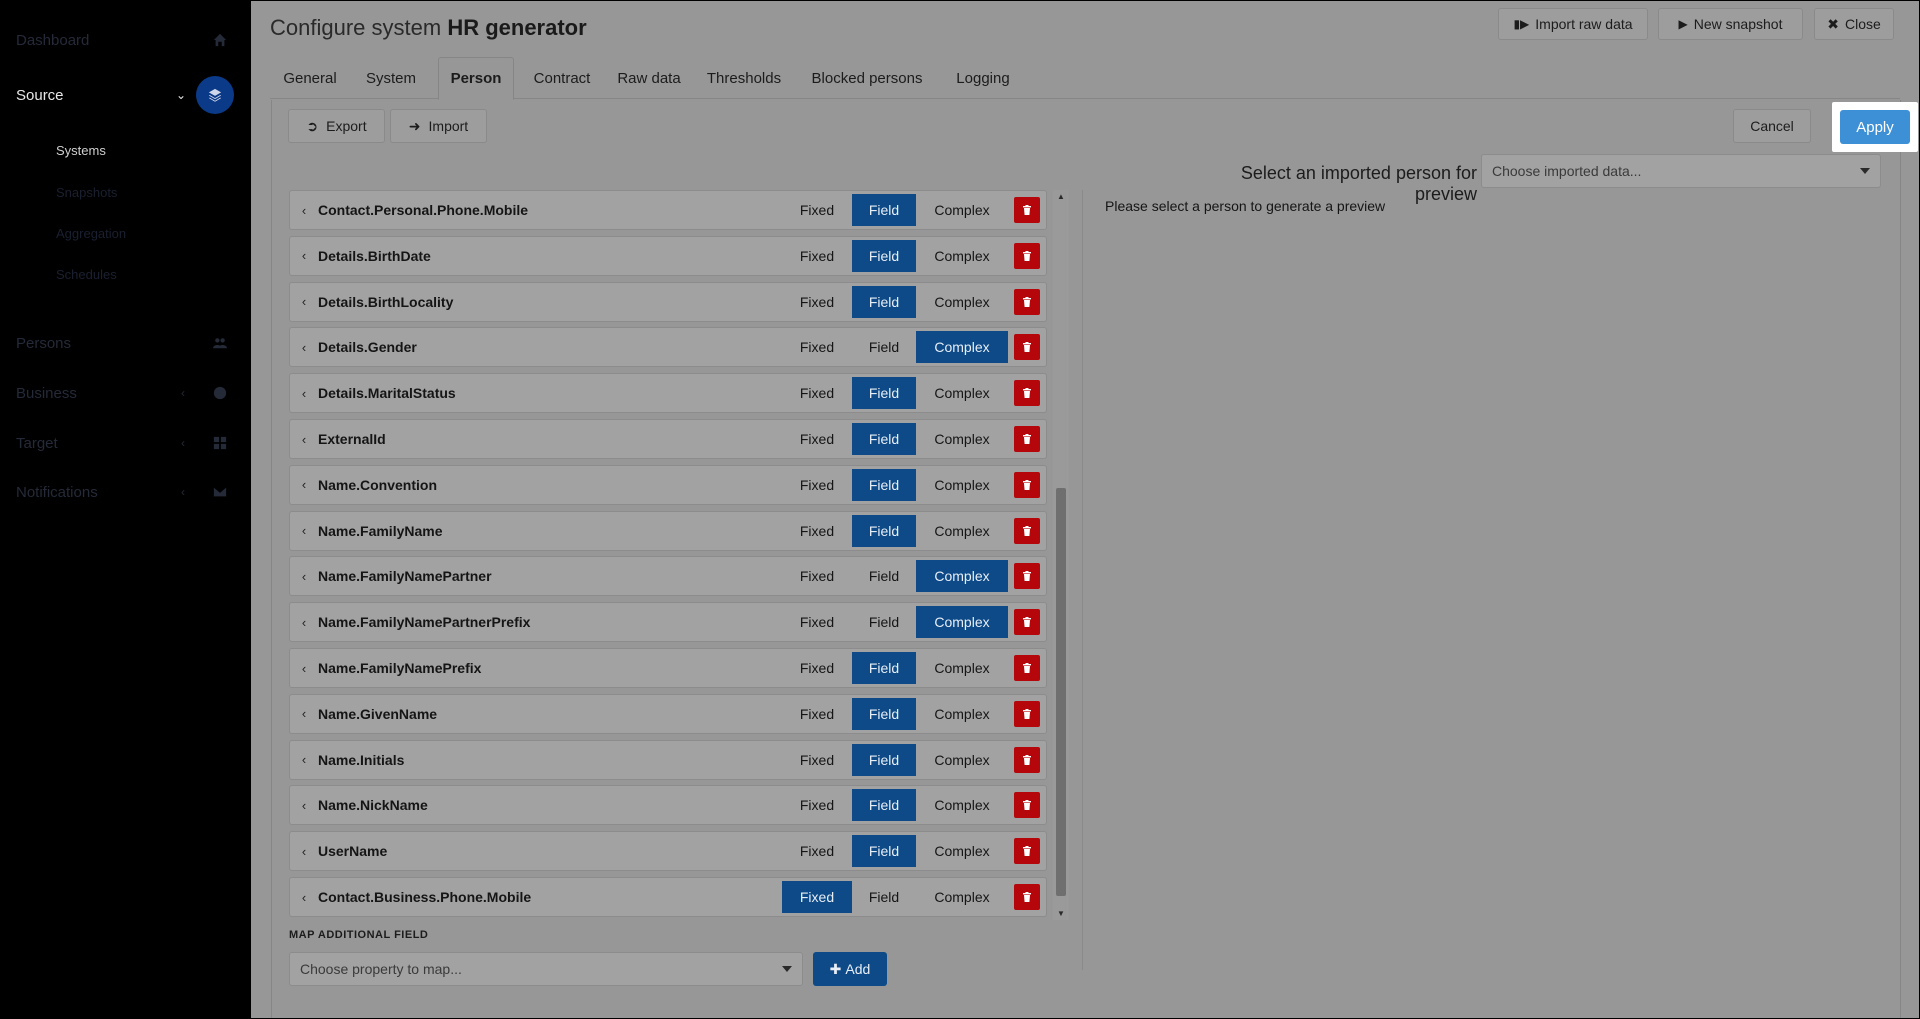 The width and height of the screenshot is (1920, 1019). I want to click on scroll-up-icon: ▲, so click(1061, 196).